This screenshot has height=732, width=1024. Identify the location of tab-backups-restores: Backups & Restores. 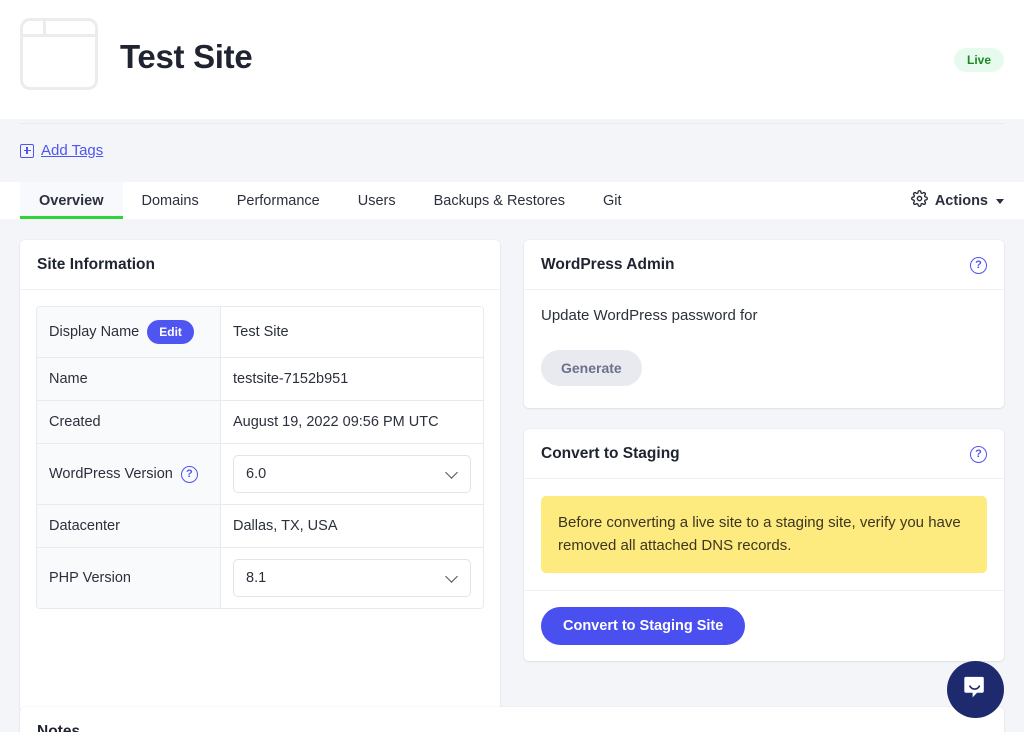
(499, 200).